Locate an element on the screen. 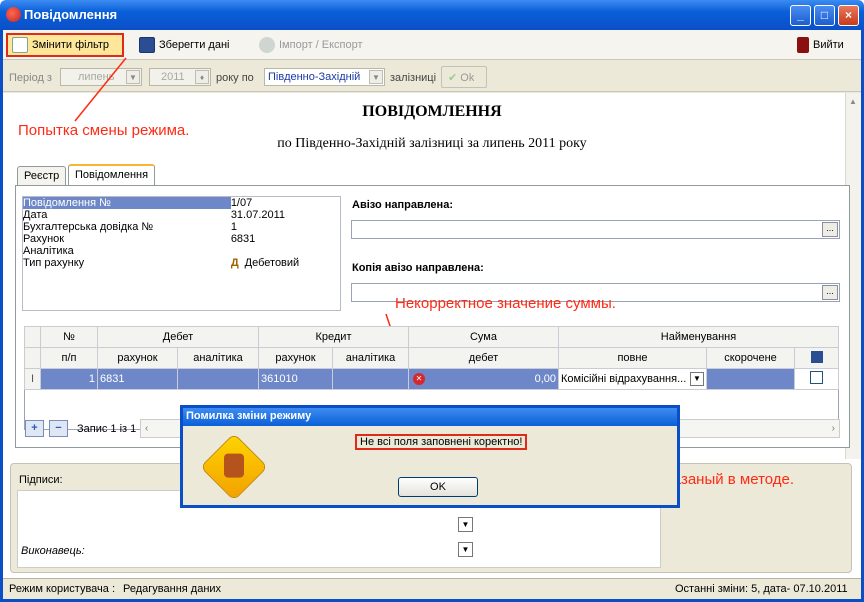 The image size is (864, 602). year-stepper: 2011 ♦ is located at coordinates (180, 77).